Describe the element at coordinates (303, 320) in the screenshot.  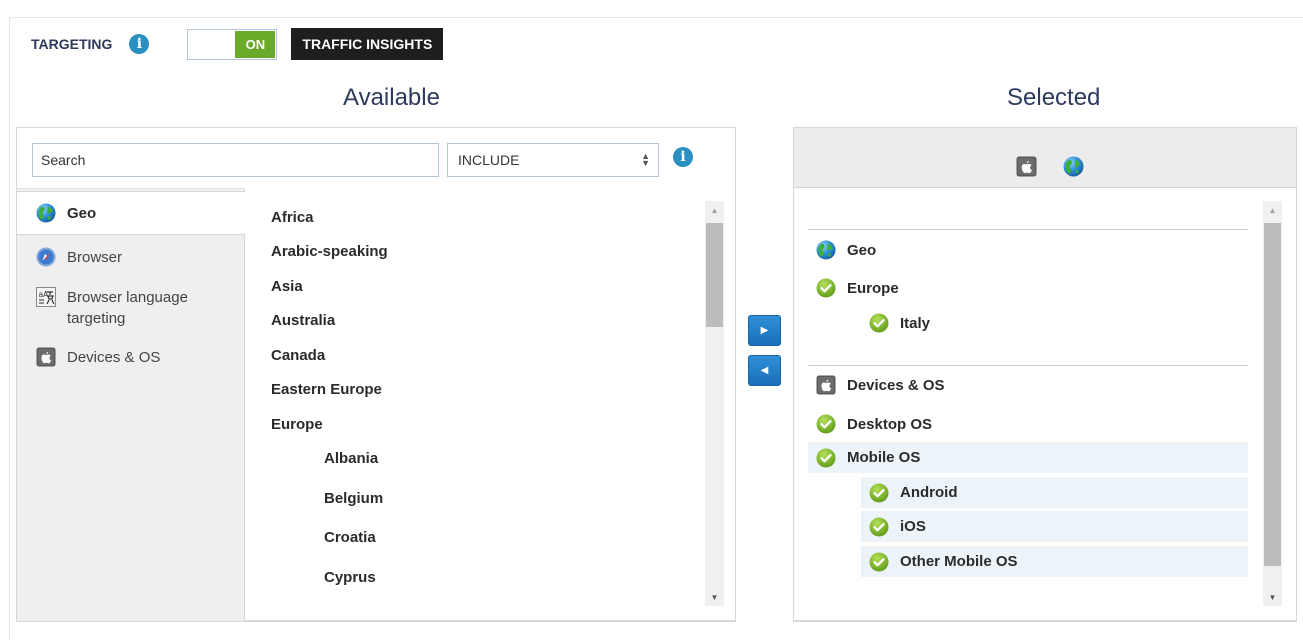
I see `geo-item-australia: Australia` at that location.